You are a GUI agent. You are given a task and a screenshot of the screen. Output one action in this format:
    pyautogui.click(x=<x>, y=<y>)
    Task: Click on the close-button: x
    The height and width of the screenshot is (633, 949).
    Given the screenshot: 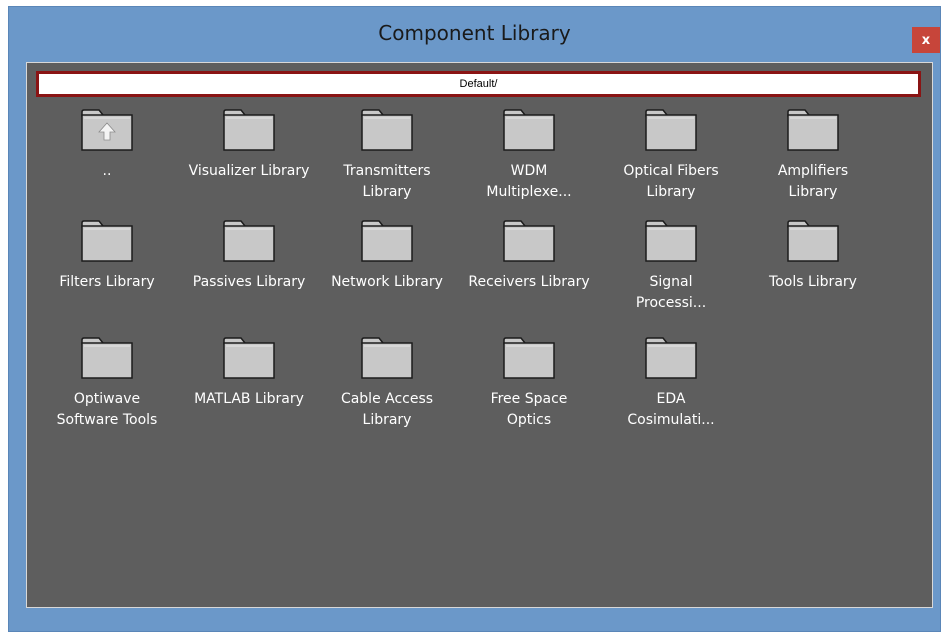 What is the action you would take?
    pyautogui.click(x=926, y=40)
    